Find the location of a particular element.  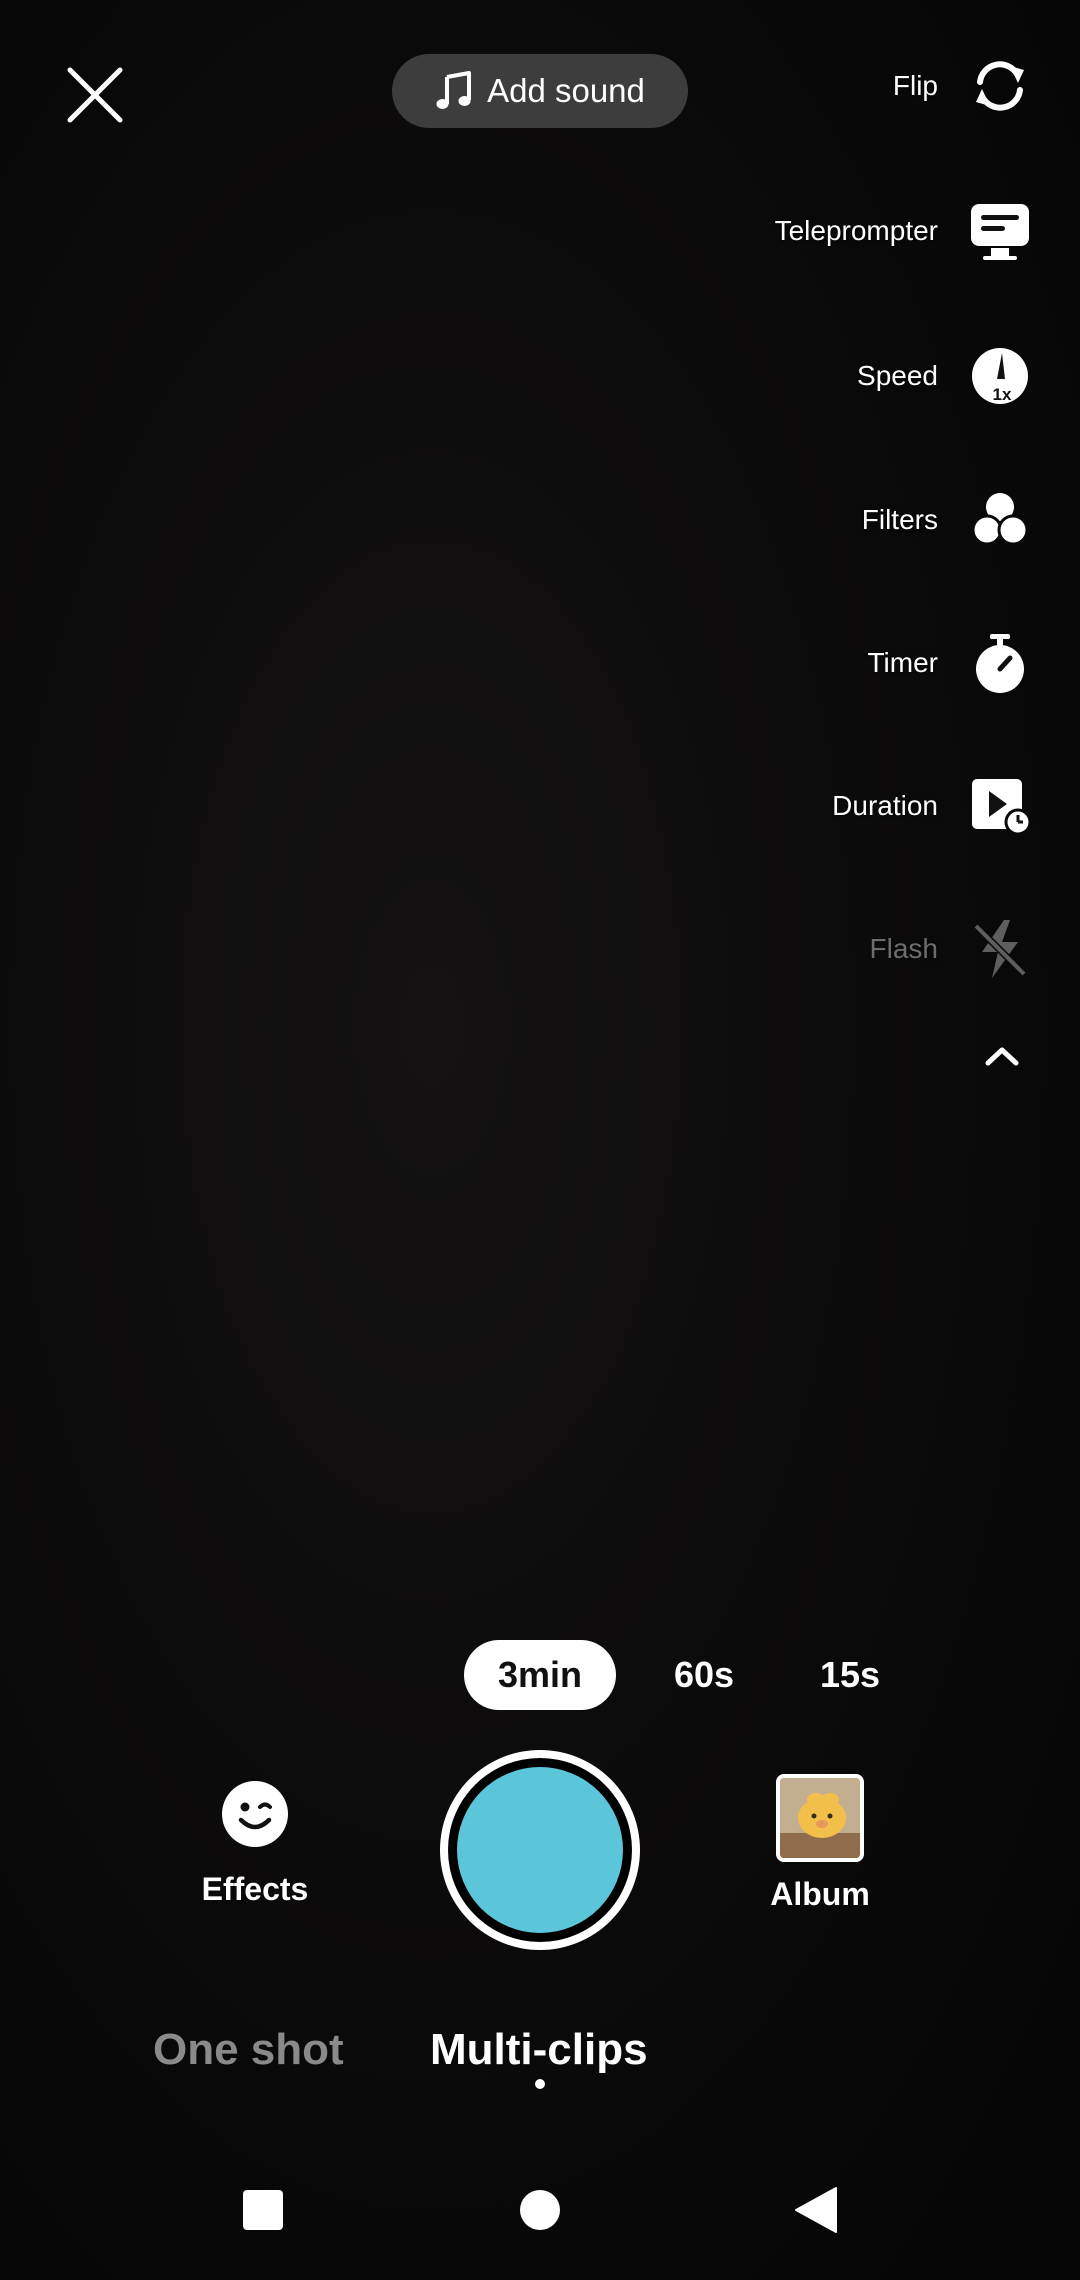

record-button-ring is located at coordinates (540, 1850).